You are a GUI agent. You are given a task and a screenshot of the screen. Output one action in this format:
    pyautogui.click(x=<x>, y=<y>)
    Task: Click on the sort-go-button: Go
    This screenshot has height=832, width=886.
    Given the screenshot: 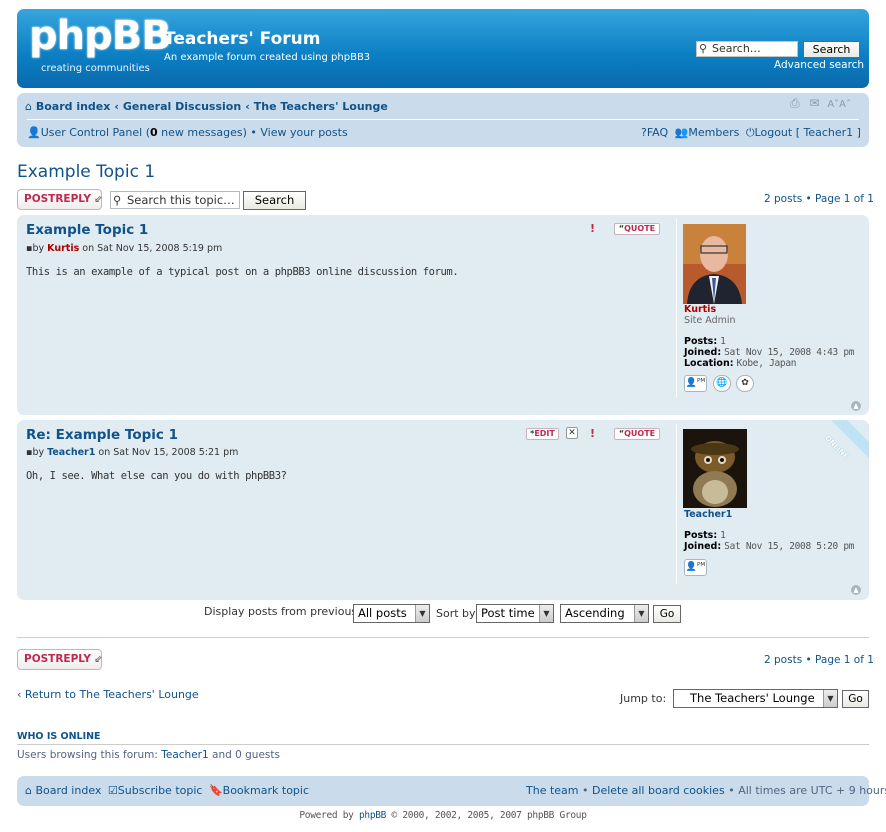 What is the action you would take?
    pyautogui.click(x=667, y=614)
    